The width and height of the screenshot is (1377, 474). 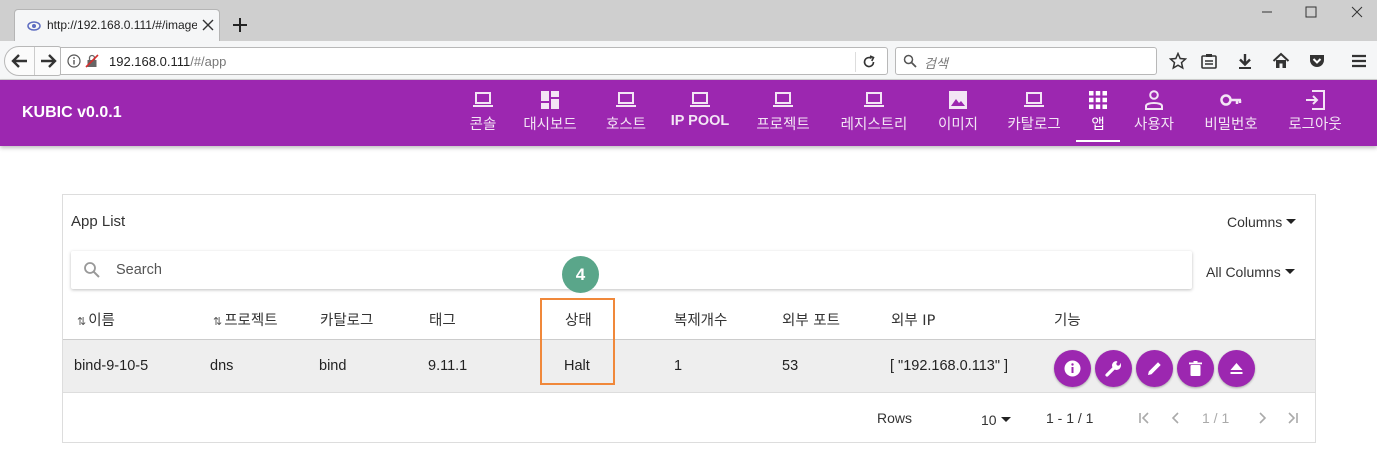 What do you see at coordinates (1243, 272) in the screenshot?
I see `all-columns-dropdown-label: All Columns` at bounding box center [1243, 272].